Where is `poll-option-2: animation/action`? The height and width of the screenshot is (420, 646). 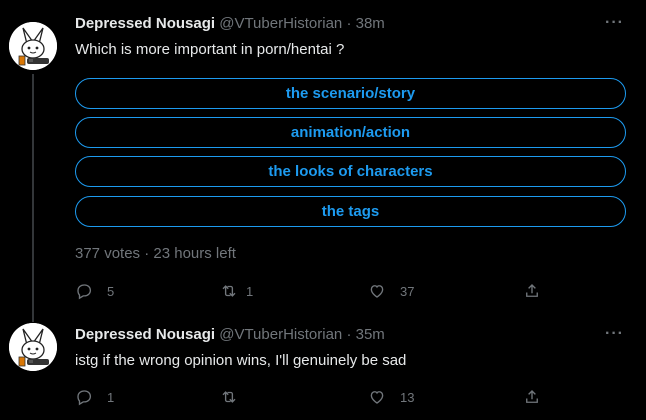
poll-option-2: animation/action is located at coordinates (350, 132).